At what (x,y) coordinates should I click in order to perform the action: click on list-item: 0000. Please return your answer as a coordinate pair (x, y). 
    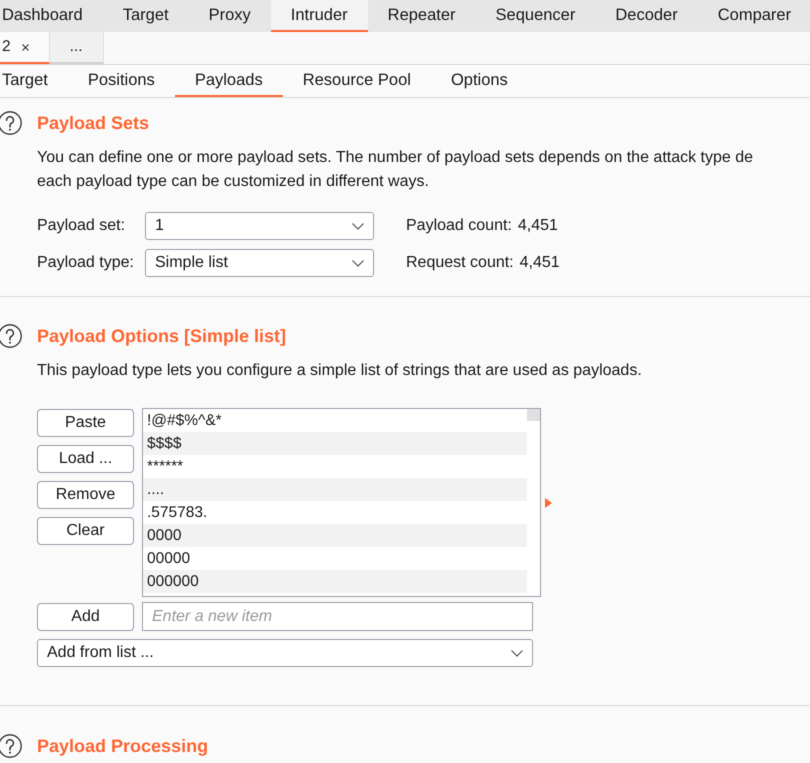
    Looking at the image, I should click on (335, 535).